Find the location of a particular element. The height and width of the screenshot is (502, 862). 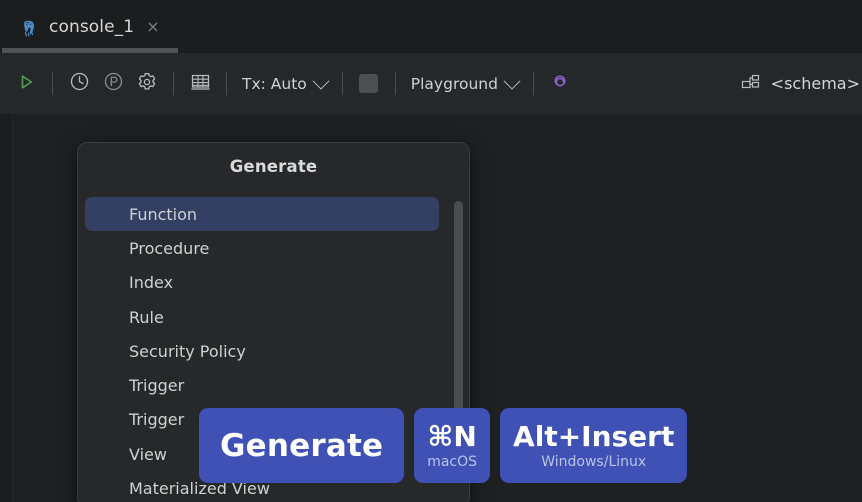

session-label: Playground is located at coordinates (454, 83).